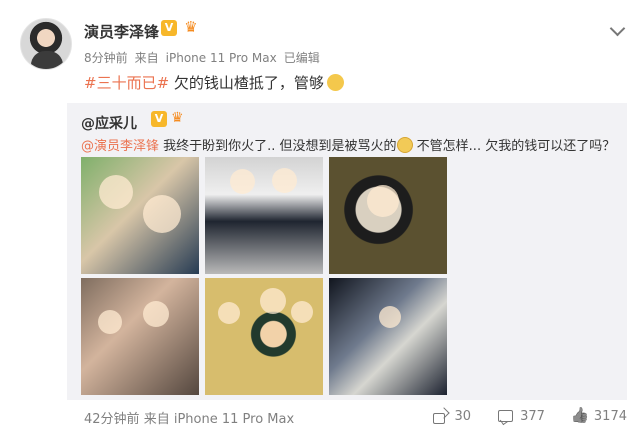 The image size is (640, 437). What do you see at coordinates (112, 419) in the screenshot?
I see `footer-time: 42分钟前` at bounding box center [112, 419].